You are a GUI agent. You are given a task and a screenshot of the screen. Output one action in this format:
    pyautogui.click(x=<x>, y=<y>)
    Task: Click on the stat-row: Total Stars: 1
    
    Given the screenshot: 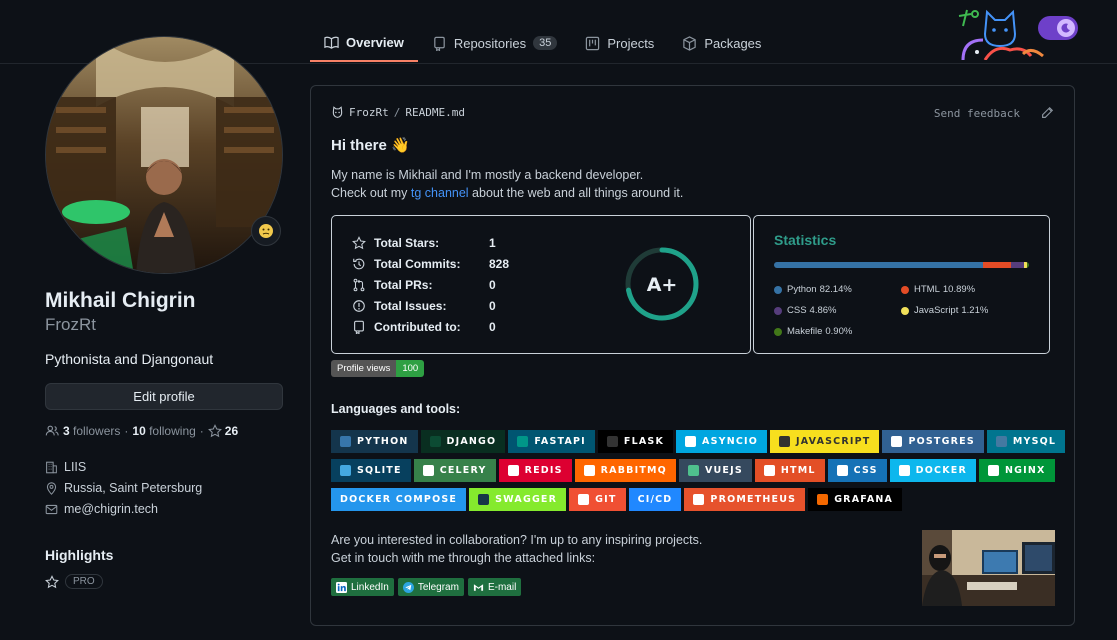 What is the action you would take?
    pyautogui.click(x=424, y=243)
    